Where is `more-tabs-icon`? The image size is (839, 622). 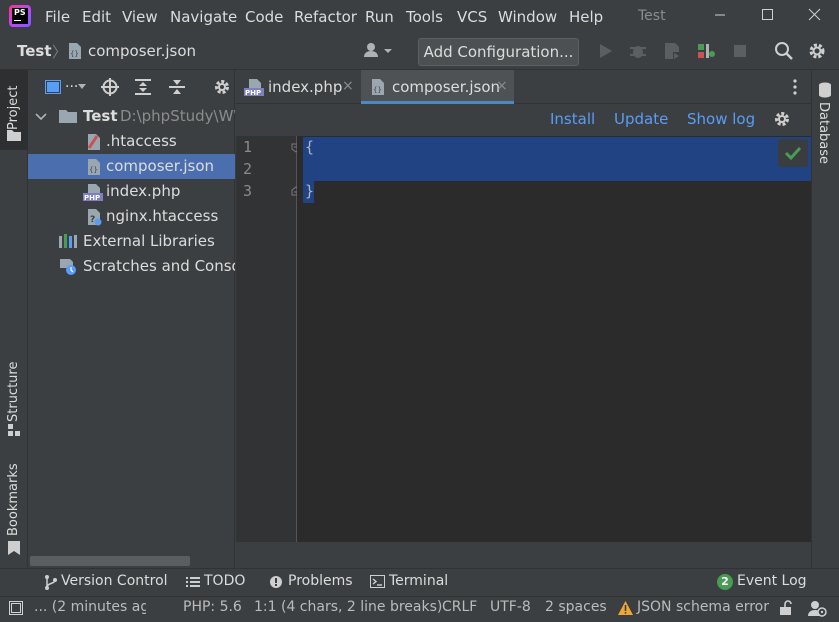 more-tabs-icon is located at coordinates (795, 87).